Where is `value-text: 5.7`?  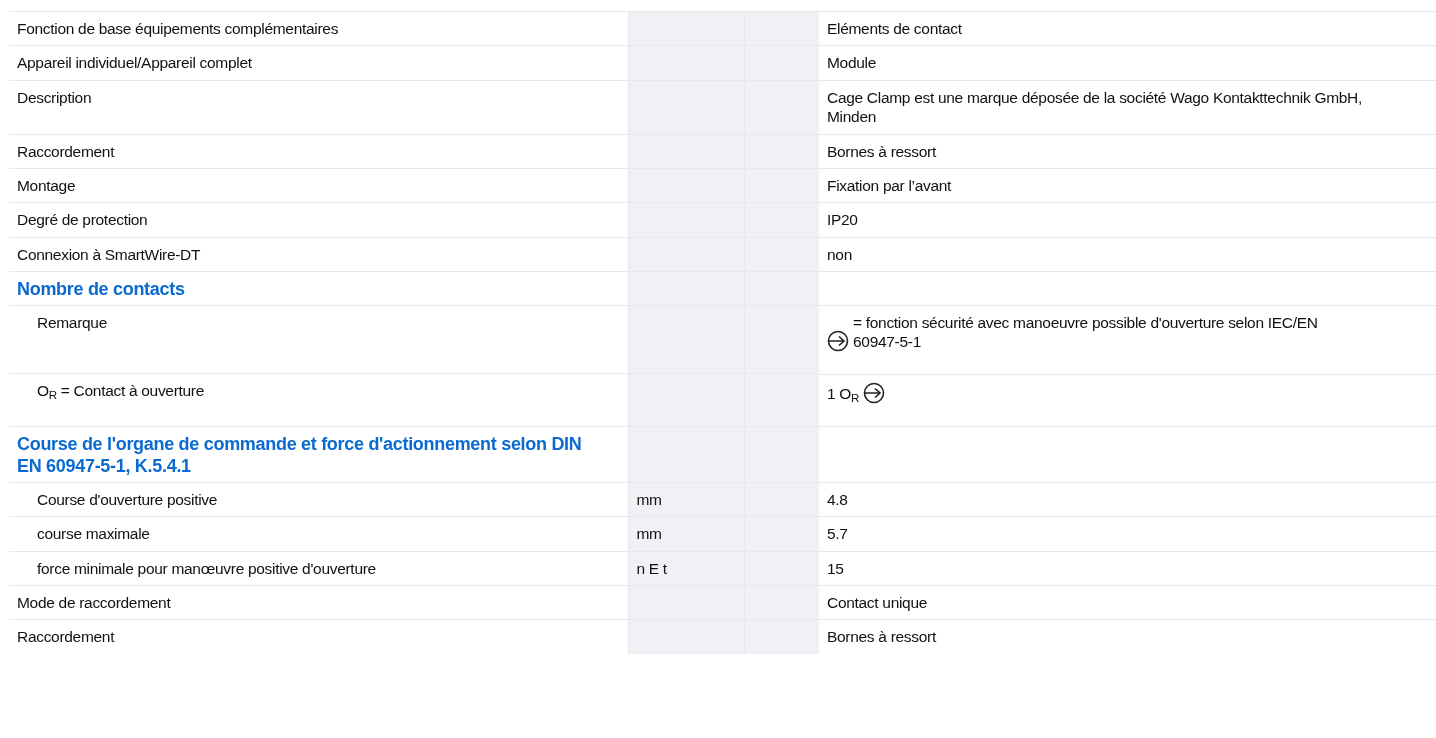 value-text: 5.7 is located at coordinates (1127, 533).